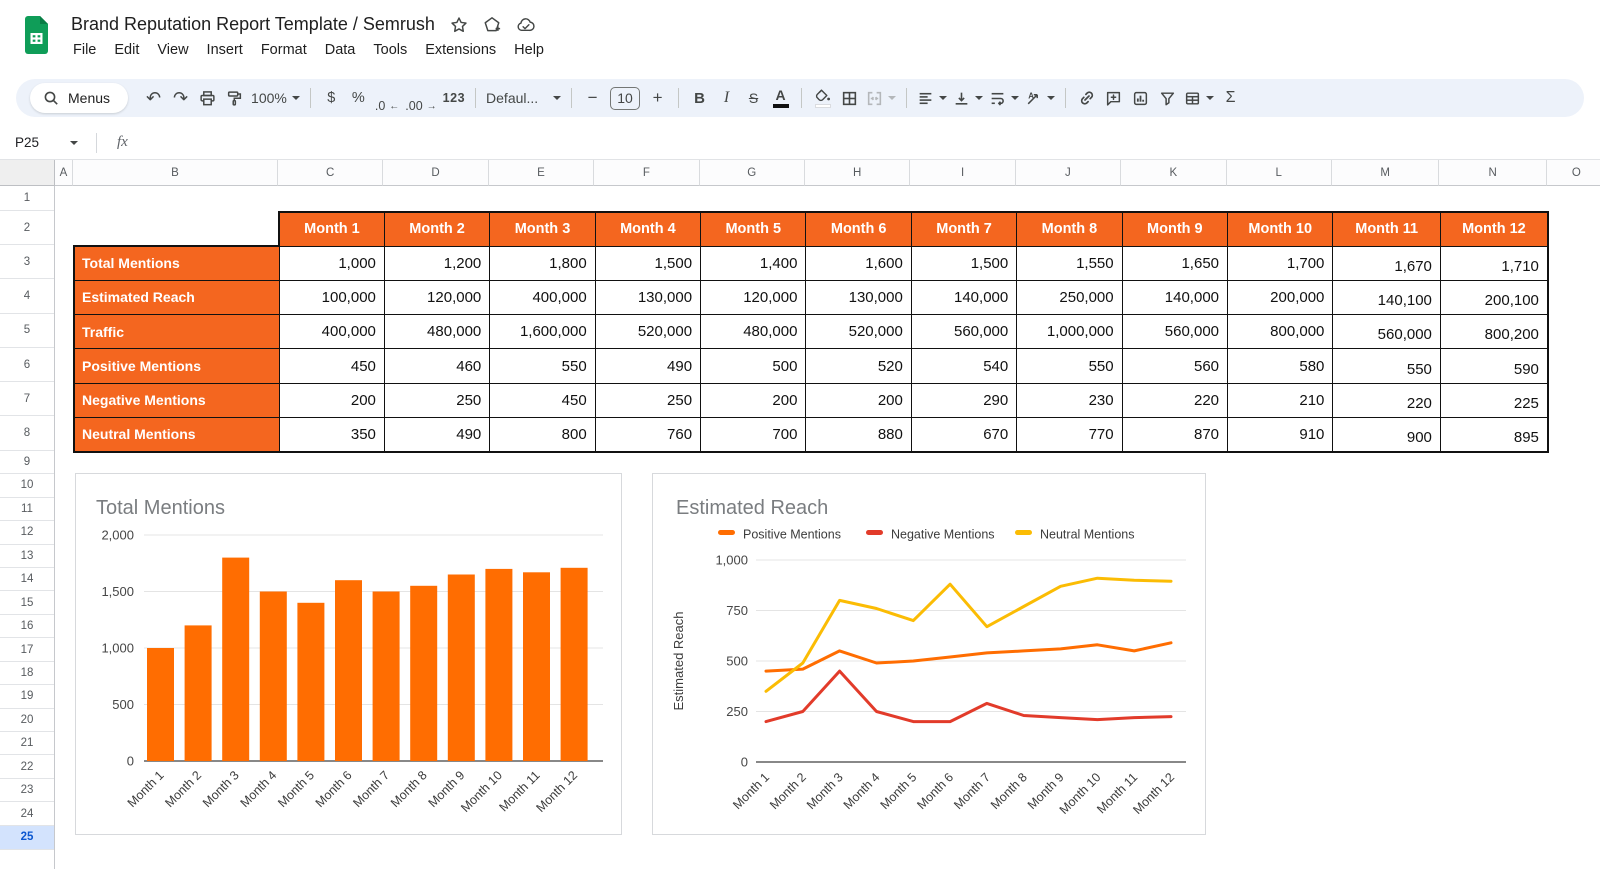 The width and height of the screenshot is (1600, 869). I want to click on column-header-N: N, so click(1493, 173).